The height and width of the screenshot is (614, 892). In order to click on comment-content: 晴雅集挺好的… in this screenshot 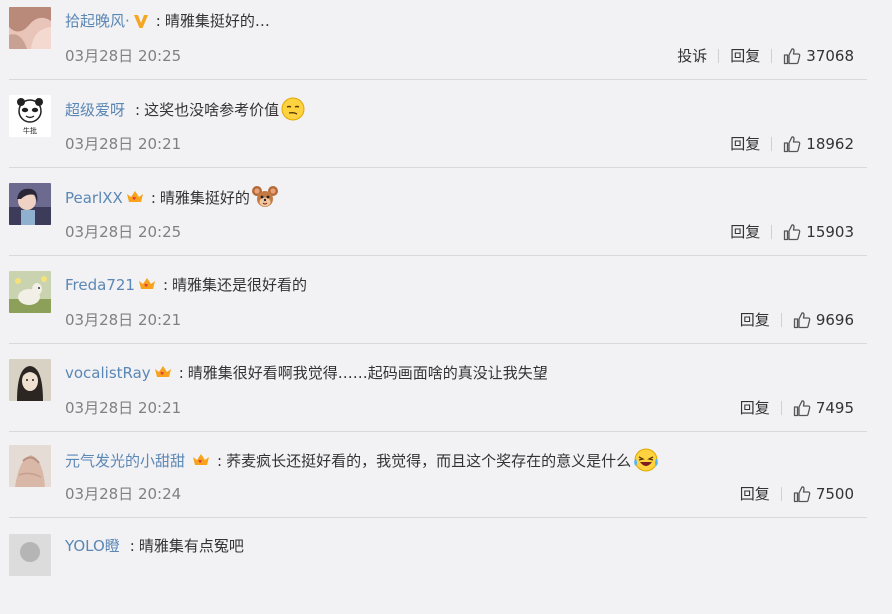, I will do `click(217, 21)`.